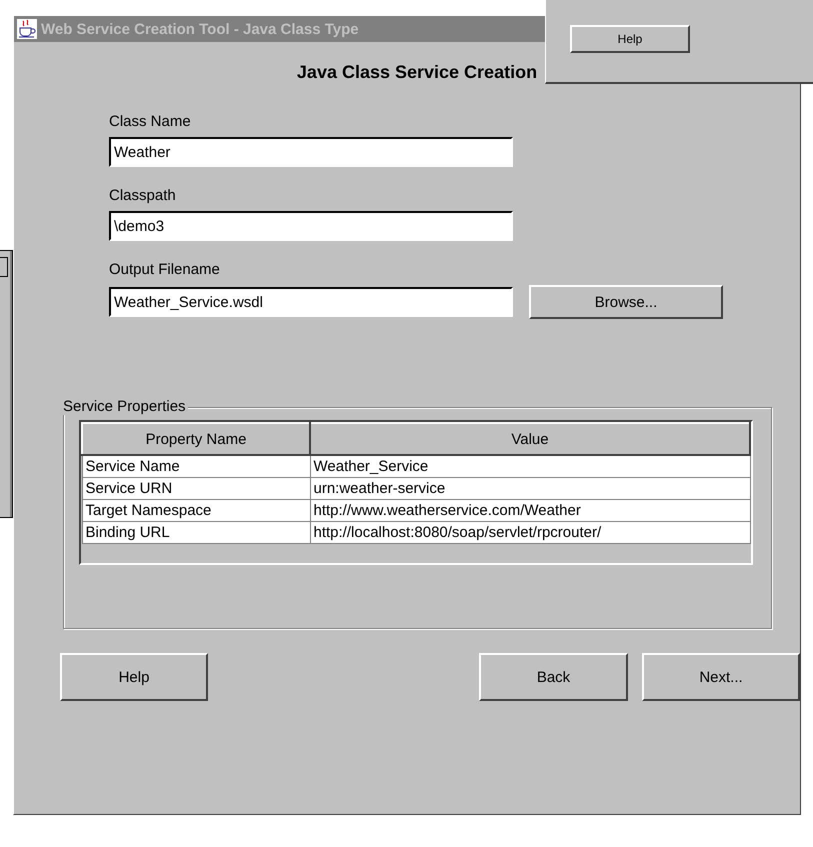 The image size is (813, 847). What do you see at coordinates (553, 677) in the screenshot?
I see `back-button: Back` at bounding box center [553, 677].